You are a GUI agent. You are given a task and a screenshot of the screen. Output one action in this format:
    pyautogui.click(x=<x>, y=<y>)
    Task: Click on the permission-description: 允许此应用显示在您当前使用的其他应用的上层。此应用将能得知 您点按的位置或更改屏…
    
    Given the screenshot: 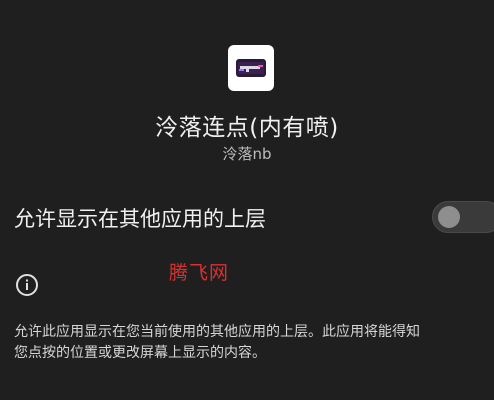 What is the action you would take?
    pyautogui.click(x=217, y=342)
    